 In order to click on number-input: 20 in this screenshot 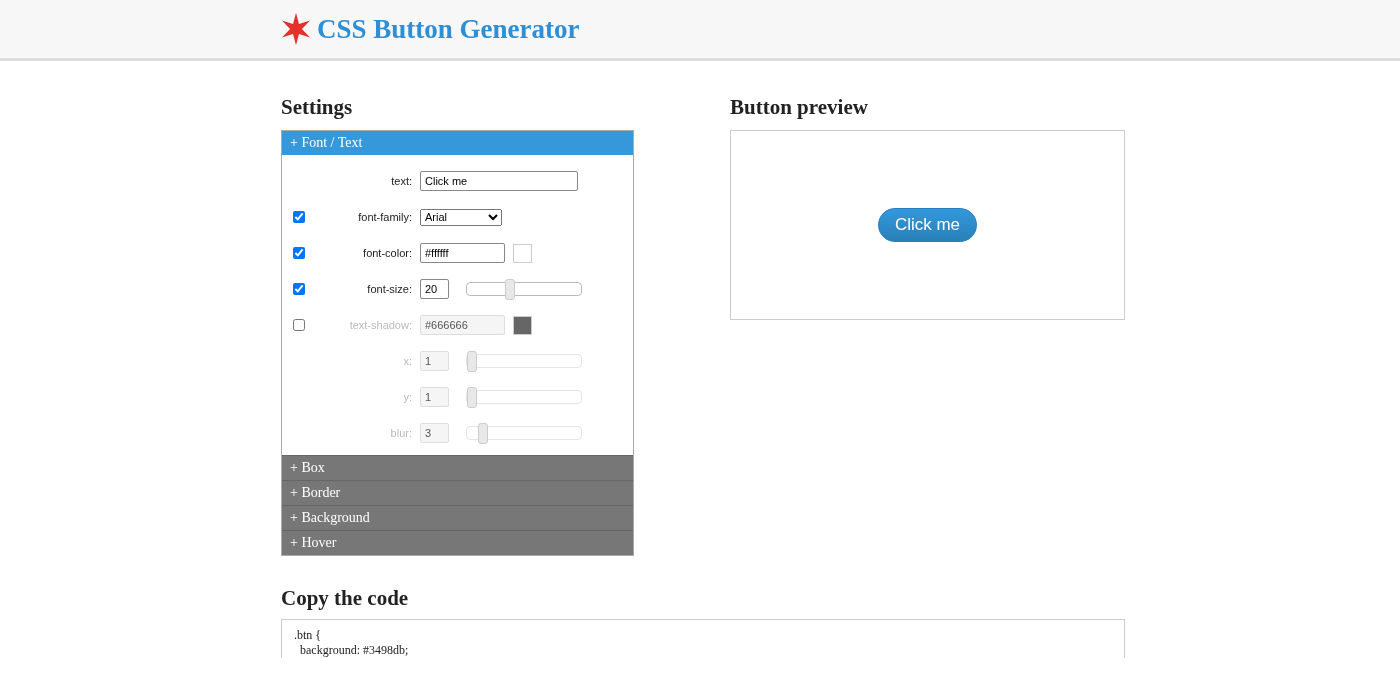, I will do `click(434, 289)`.